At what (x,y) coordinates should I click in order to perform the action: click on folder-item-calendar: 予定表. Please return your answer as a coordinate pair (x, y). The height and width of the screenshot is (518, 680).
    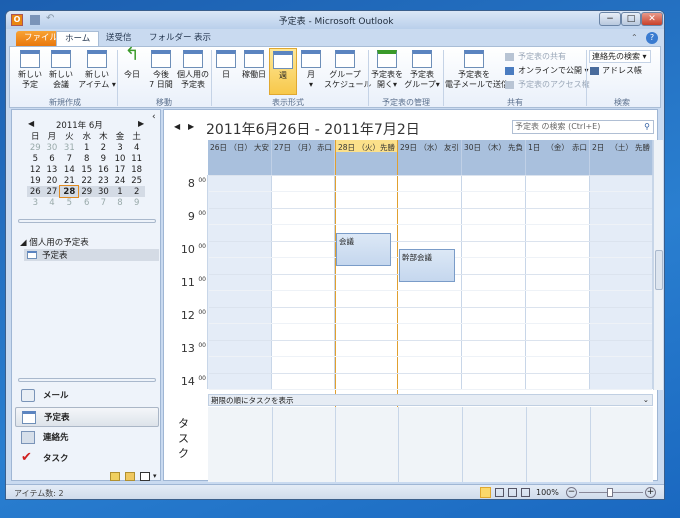
    Looking at the image, I should click on (91, 255).